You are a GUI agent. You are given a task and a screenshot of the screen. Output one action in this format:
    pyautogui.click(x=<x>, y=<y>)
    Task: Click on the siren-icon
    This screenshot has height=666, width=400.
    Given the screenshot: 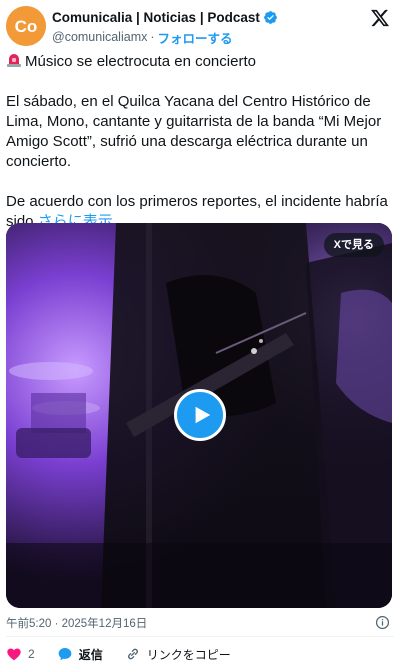 What is the action you would take?
    pyautogui.click(x=14, y=60)
    